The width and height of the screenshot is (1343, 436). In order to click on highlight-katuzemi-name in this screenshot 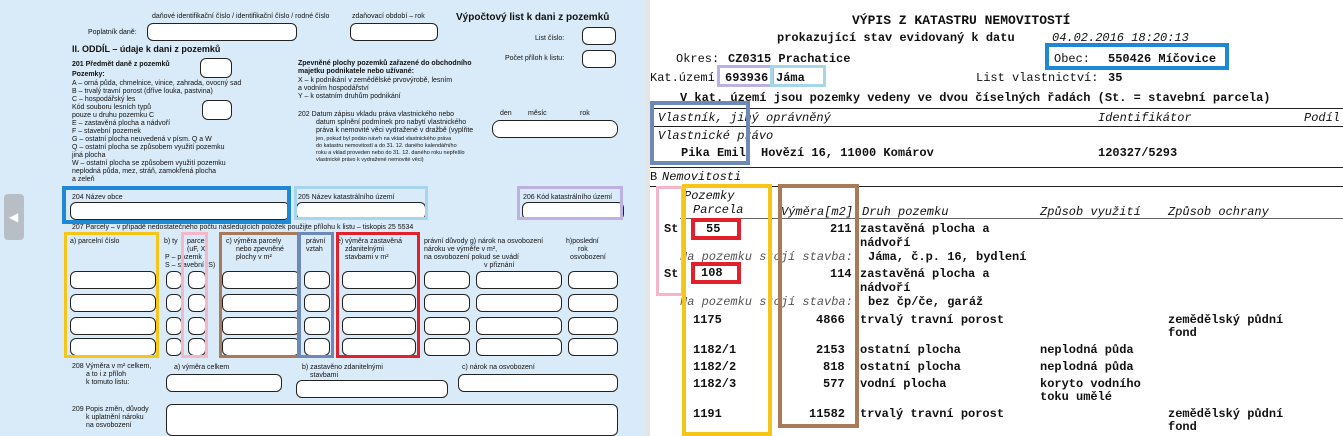, I will do `click(798, 76)`.